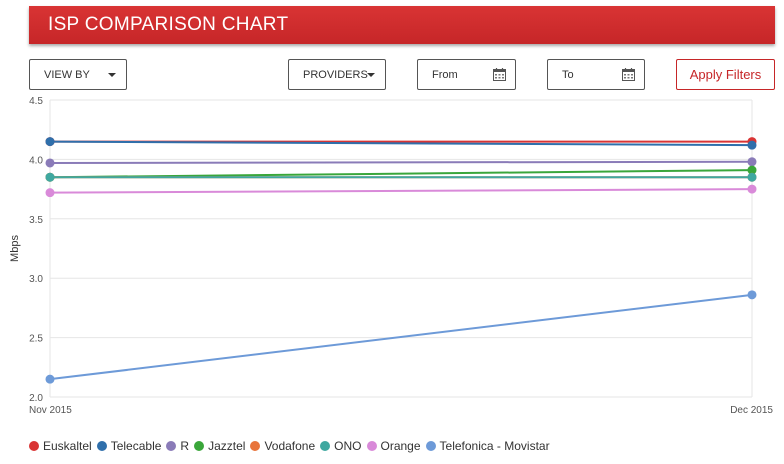  I want to click on legend-item: Orange, so click(393, 446).